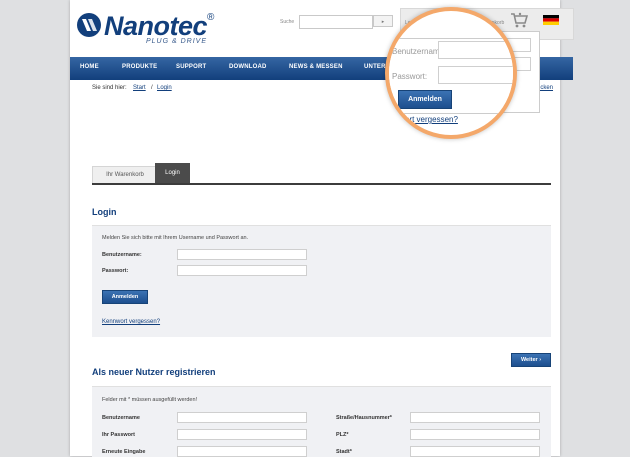 Image resolution: width=630 pixels, height=457 pixels. What do you see at coordinates (321, 184) in the screenshot?
I see `tab-divider` at bounding box center [321, 184].